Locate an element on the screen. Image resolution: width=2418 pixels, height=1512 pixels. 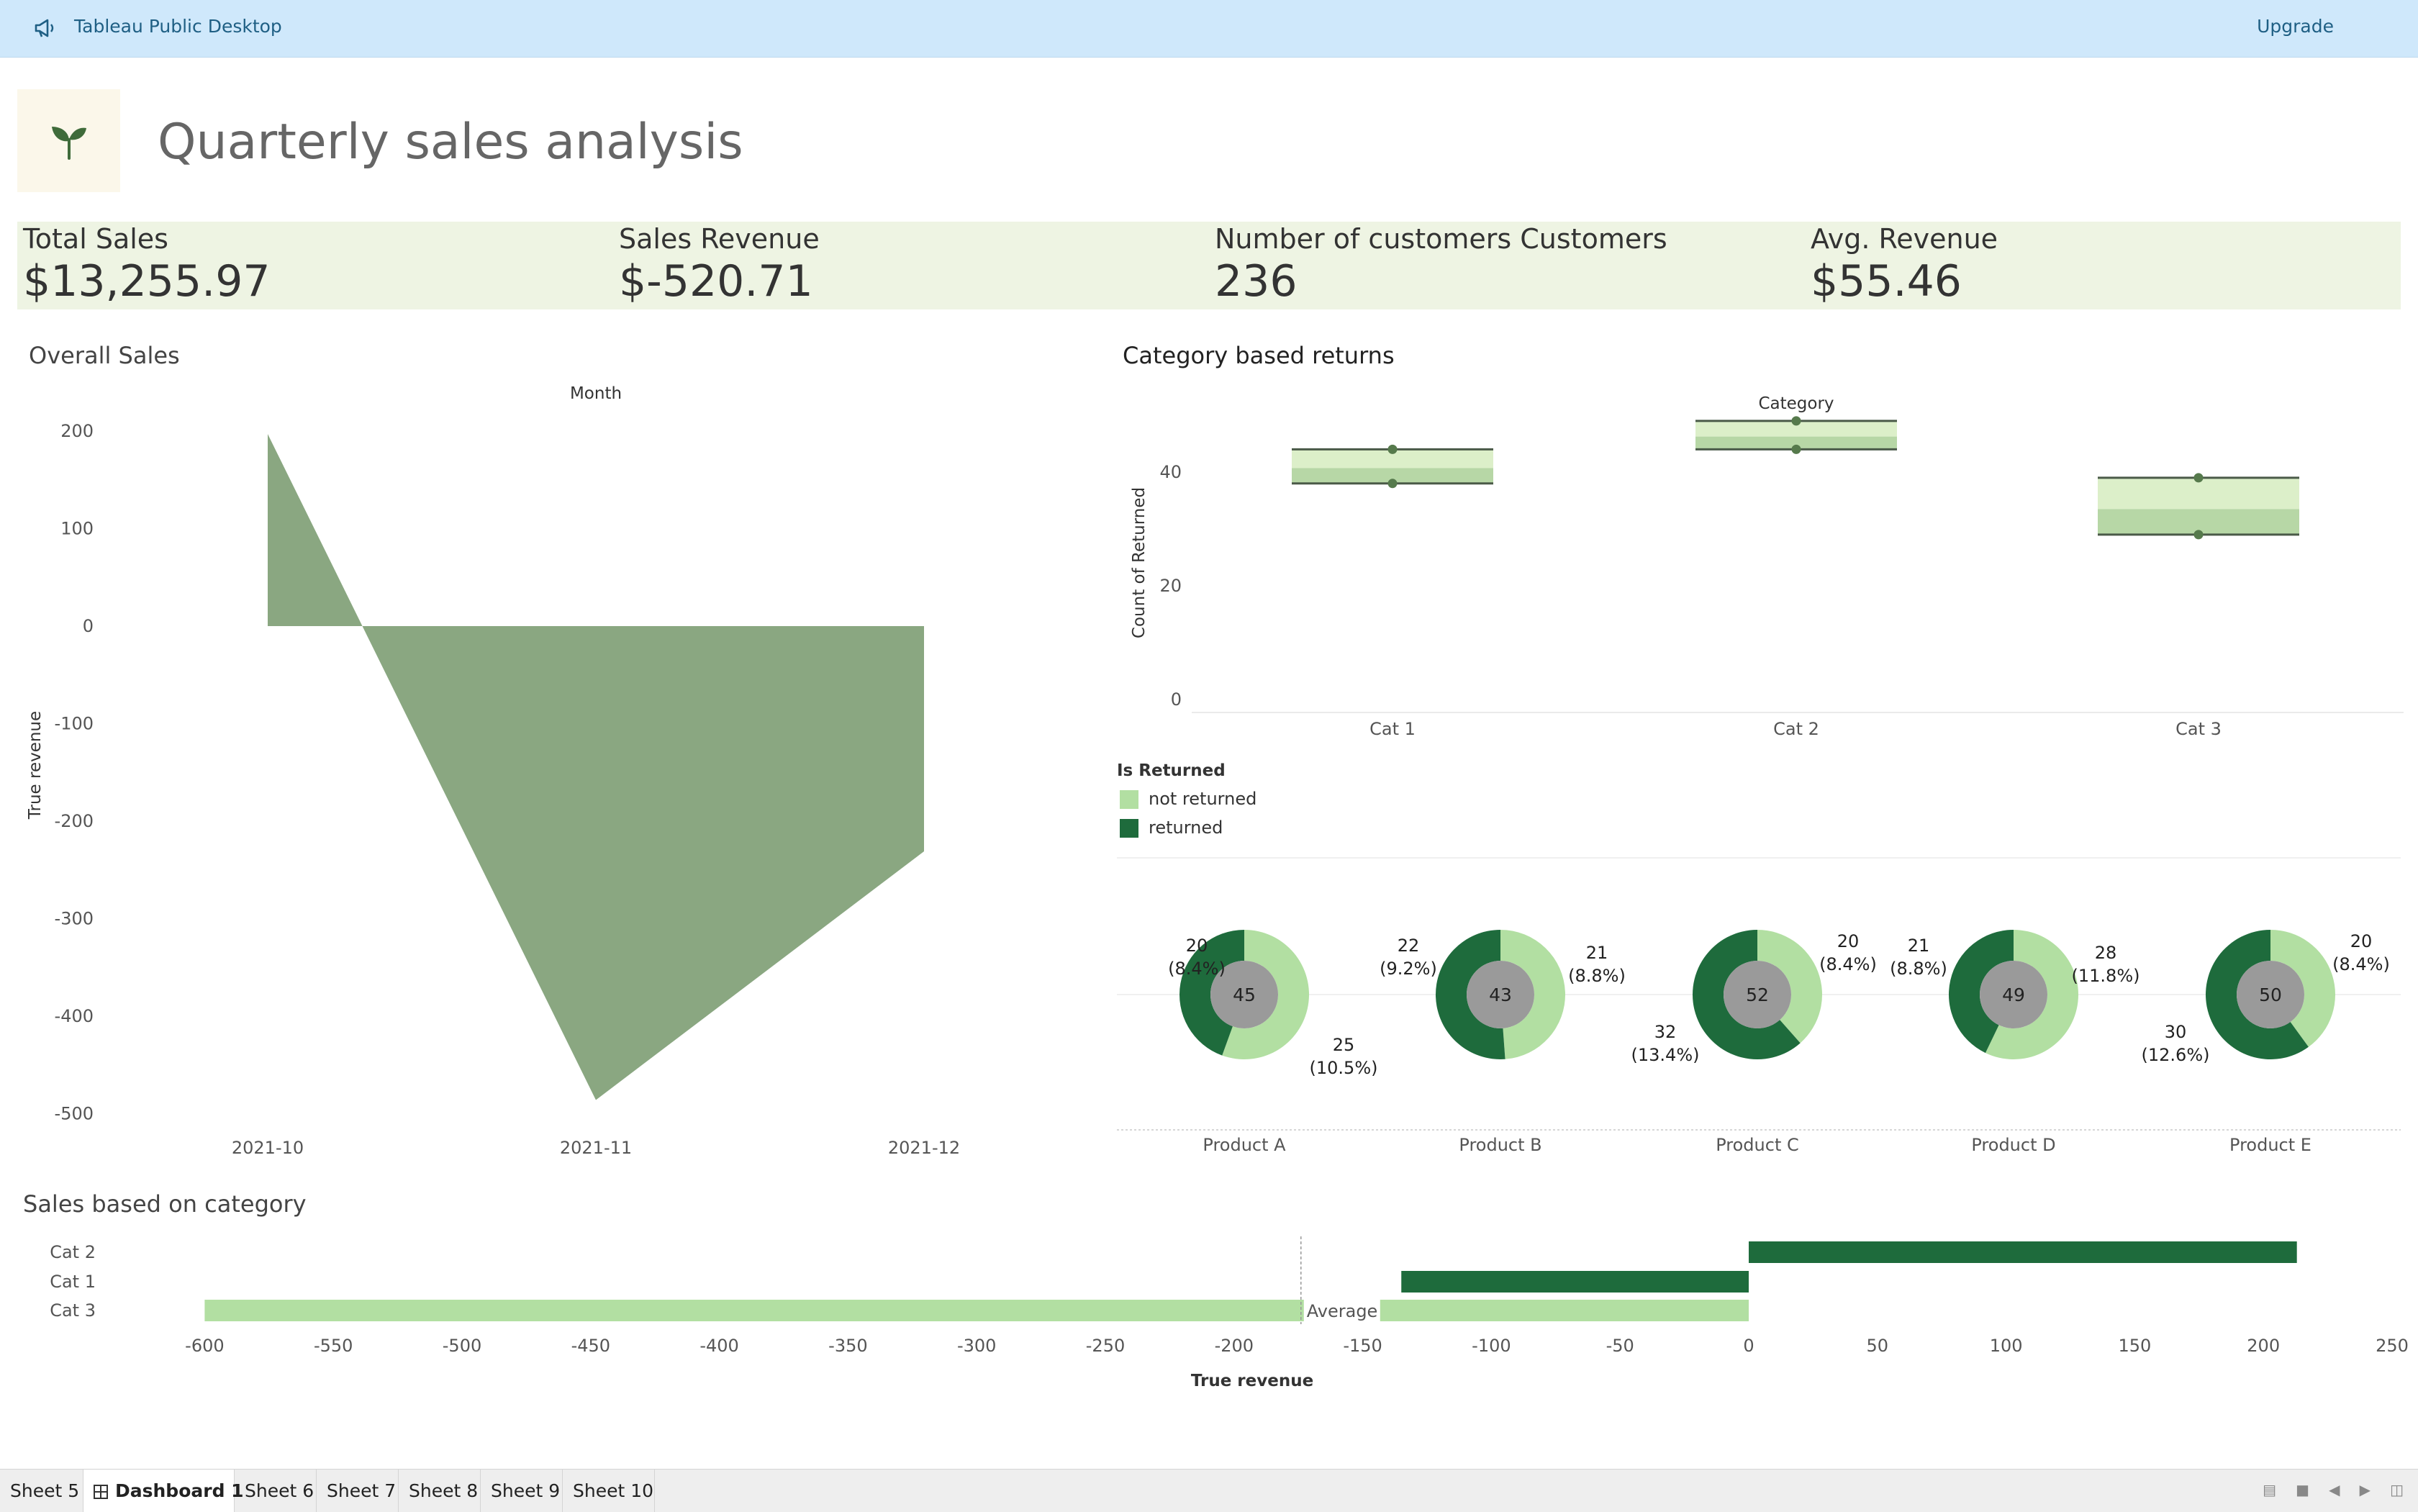
presentation-mode-icon: ◫ is located at coordinates (2397, 1490).